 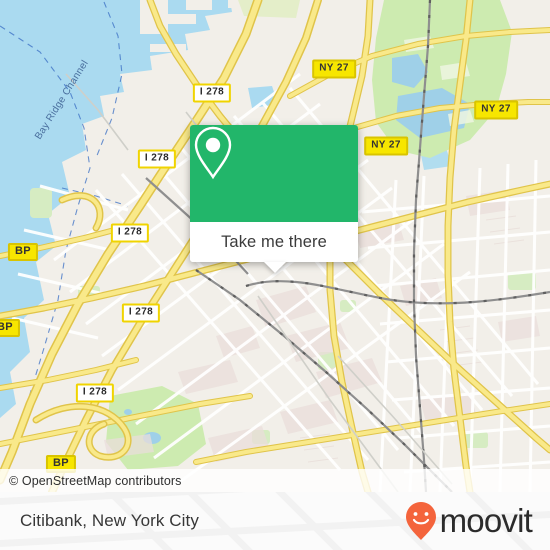 What do you see at coordinates (486, 520) in the screenshot?
I see `moovit-wordmark: moovit` at bounding box center [486, 520].